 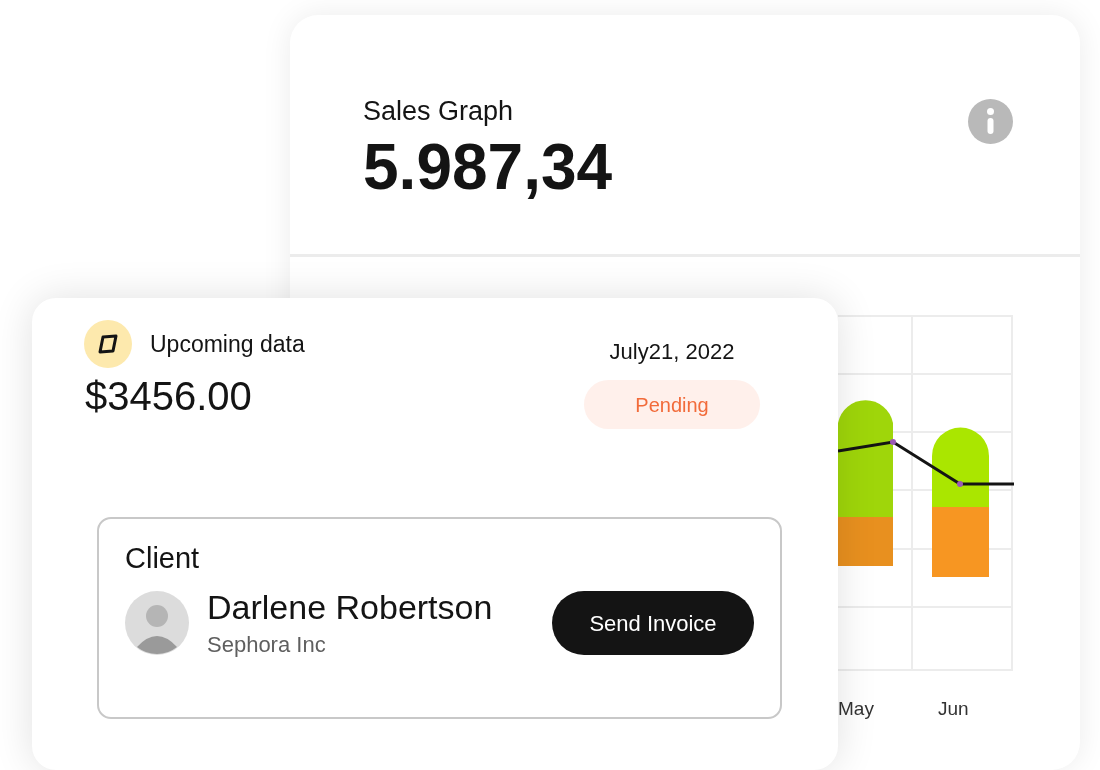 I want to click on bar-segment, so click(x=960, y=542).